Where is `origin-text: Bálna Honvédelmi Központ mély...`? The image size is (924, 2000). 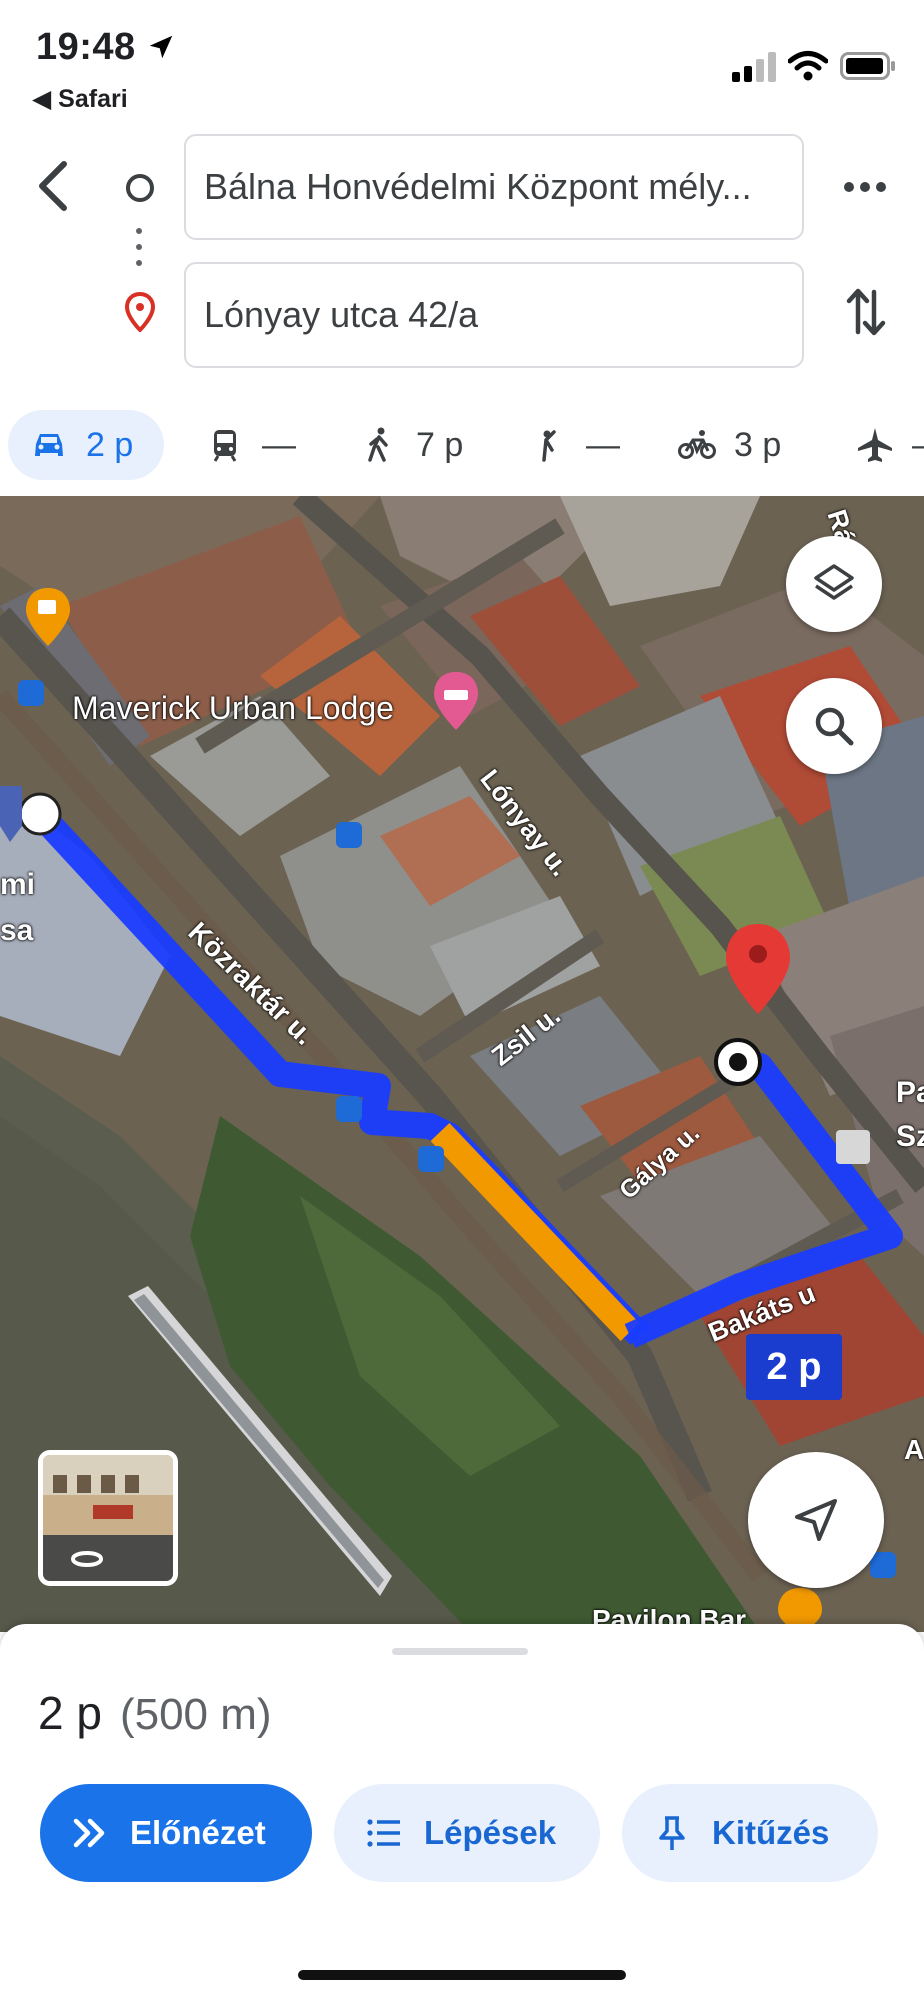
origin-text: Bálna Honvédelmi Központ mély... is located at coordinates (478, 186).